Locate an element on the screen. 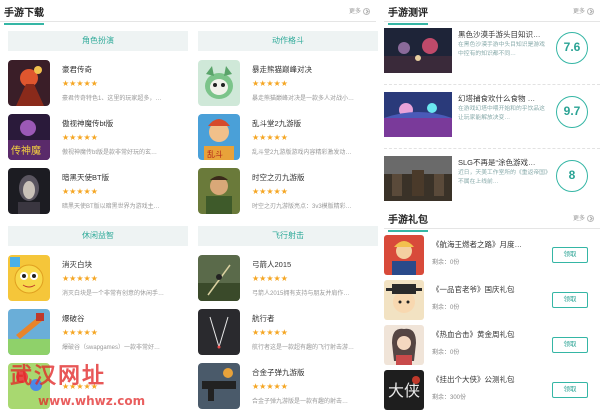 The width and height of the screenshot is (600, 417). game-name: 时空之刃九游版 is located at coordinates (278, 177).